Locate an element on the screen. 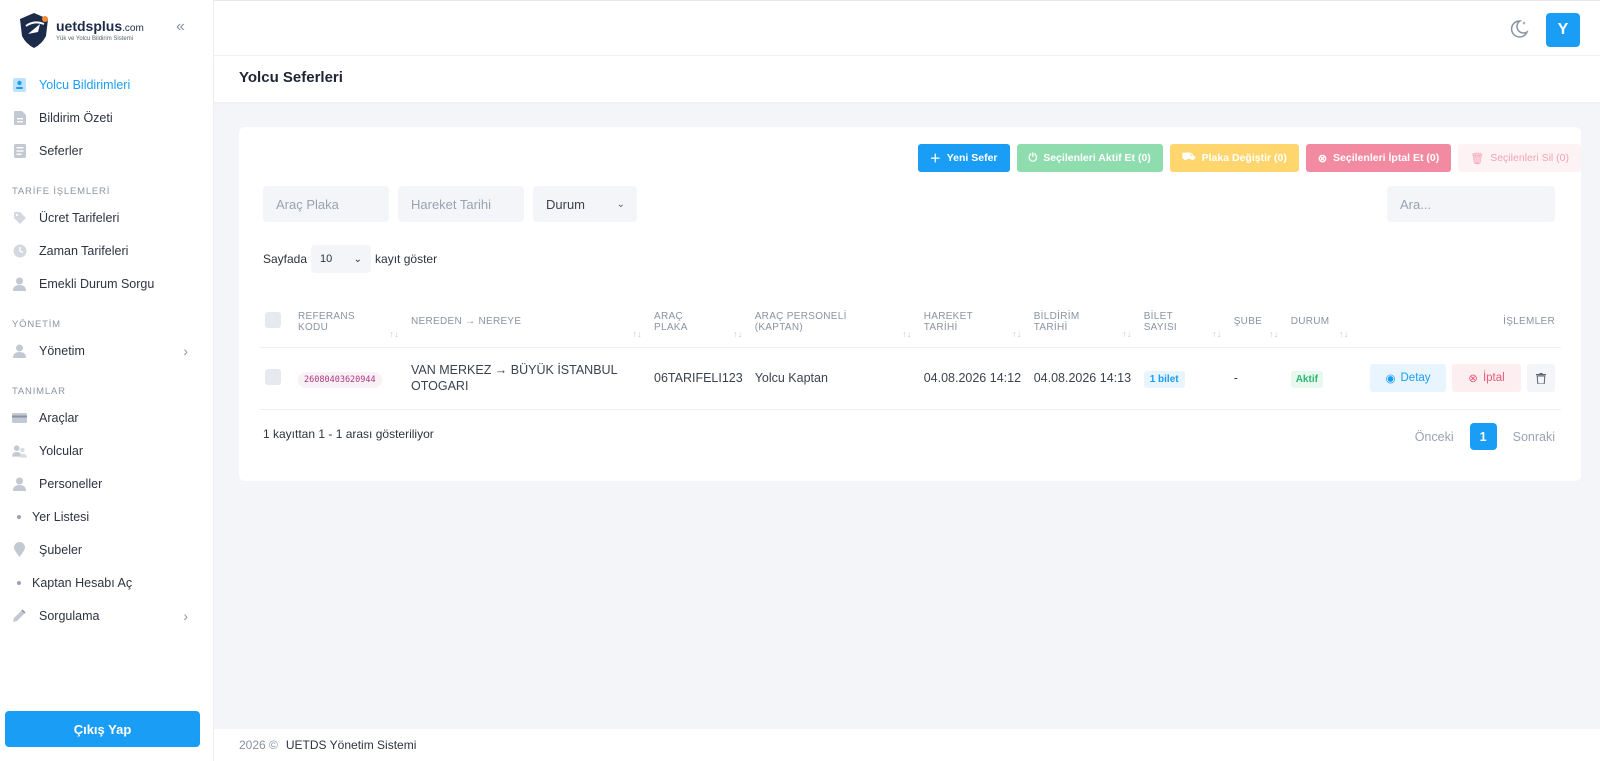 The width and height of the screenshot is (1600, 761). tag-icon is located at coordinates (19, 217).